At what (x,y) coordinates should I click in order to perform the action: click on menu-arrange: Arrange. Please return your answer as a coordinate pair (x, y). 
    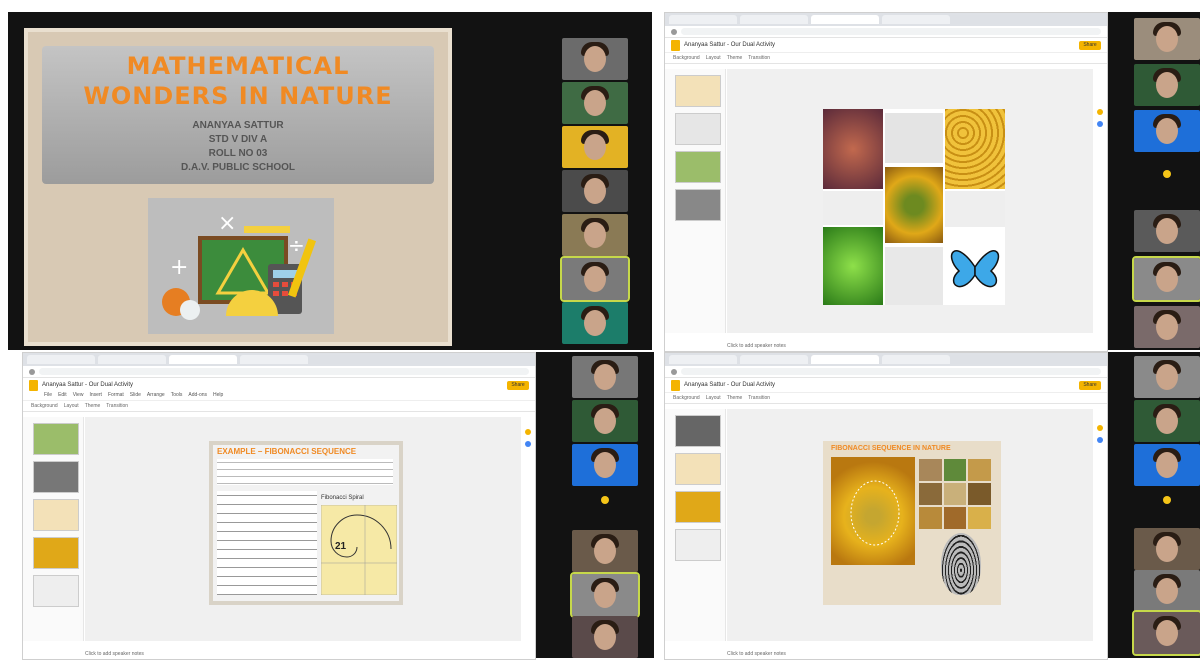
    Looking at the image, I should click on (156, 396).